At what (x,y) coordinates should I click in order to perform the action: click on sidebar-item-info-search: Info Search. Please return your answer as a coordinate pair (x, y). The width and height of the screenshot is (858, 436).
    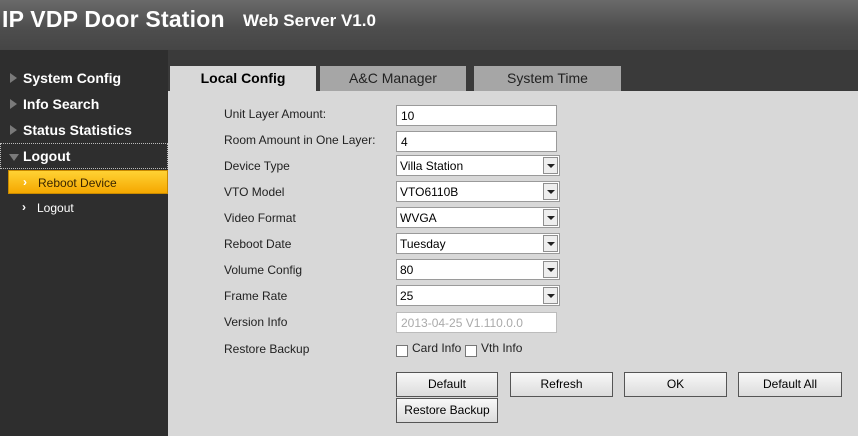
    Looking at the image, I should click on (84, 104).